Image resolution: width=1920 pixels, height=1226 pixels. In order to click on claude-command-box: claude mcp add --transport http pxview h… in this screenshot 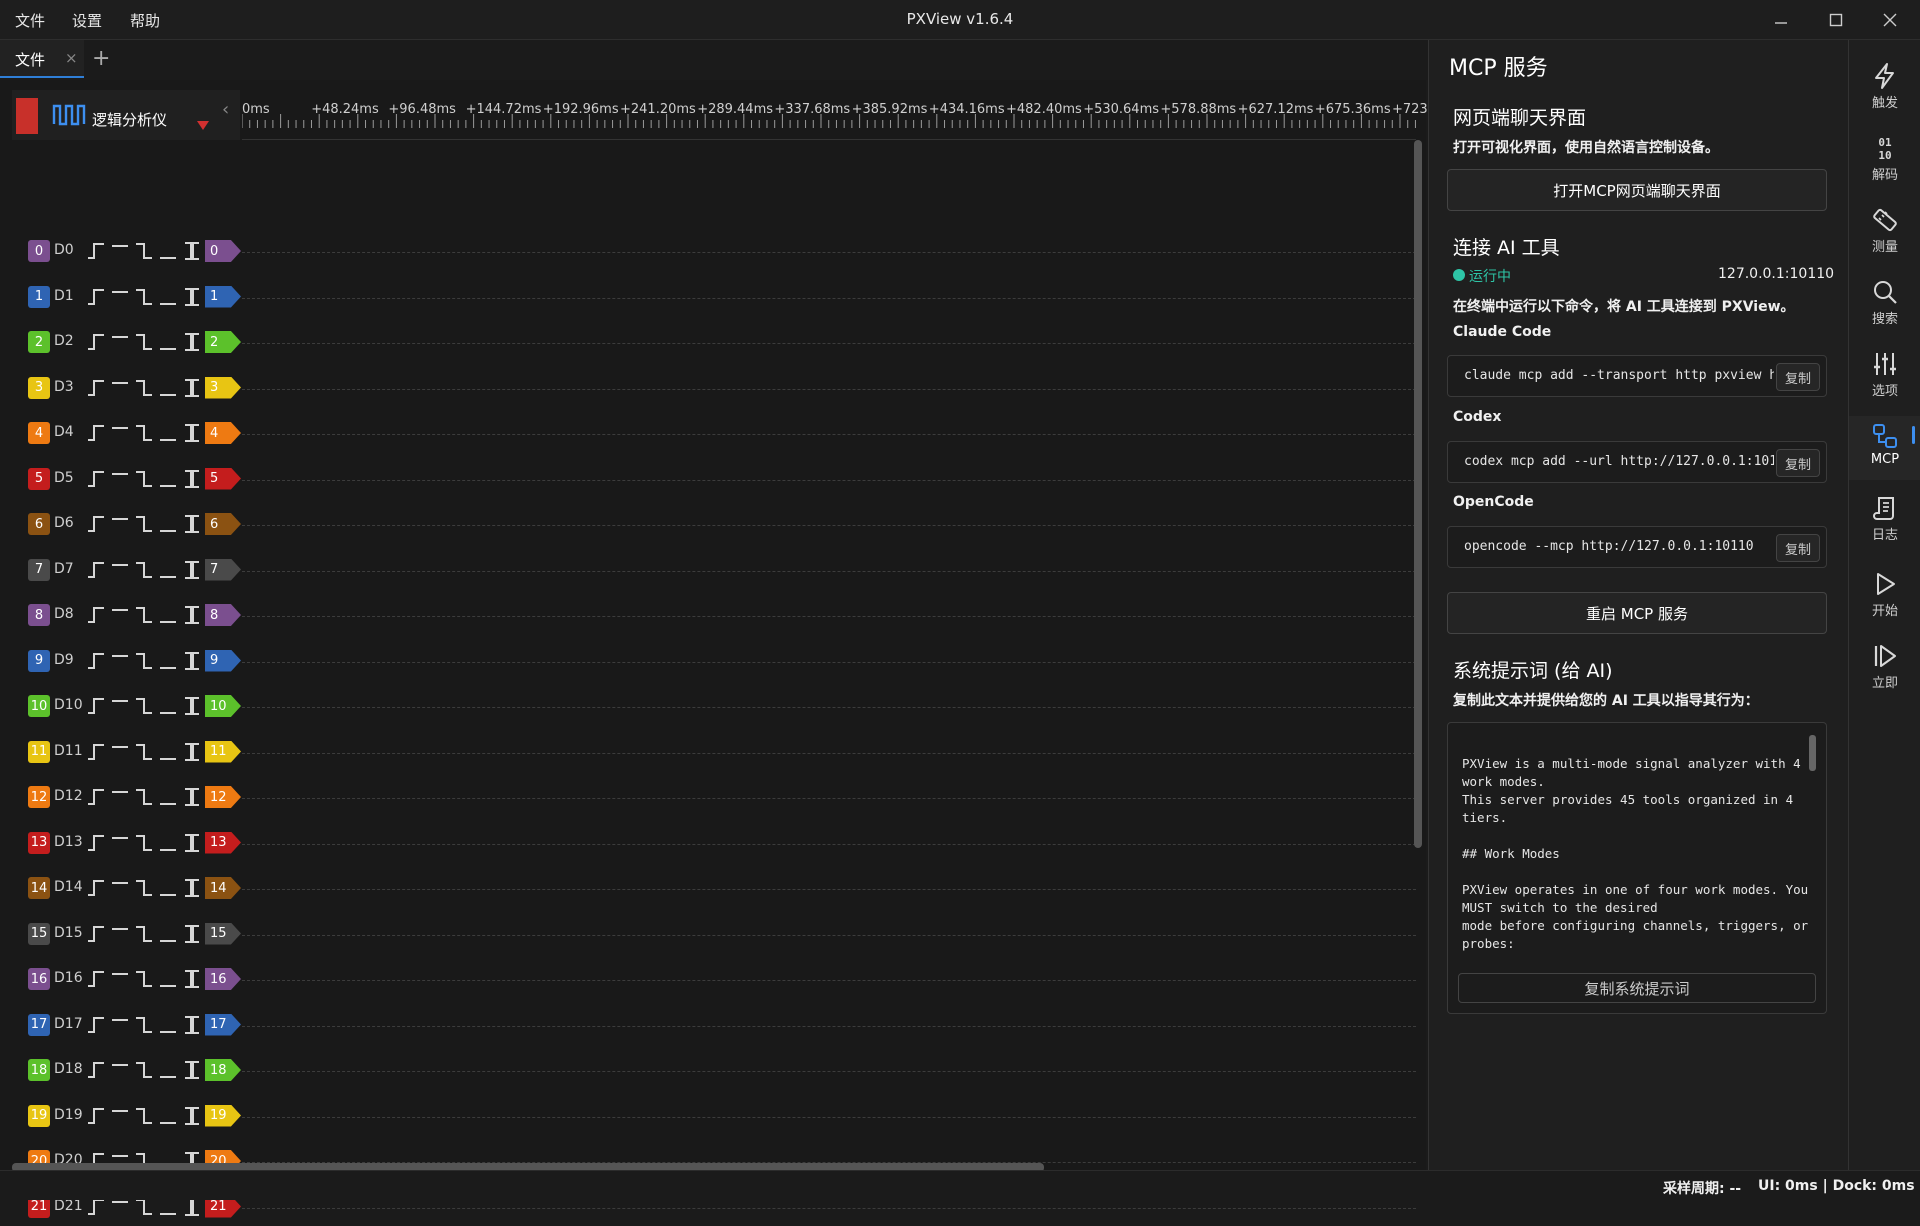, I will do `click(1637, 376)`.